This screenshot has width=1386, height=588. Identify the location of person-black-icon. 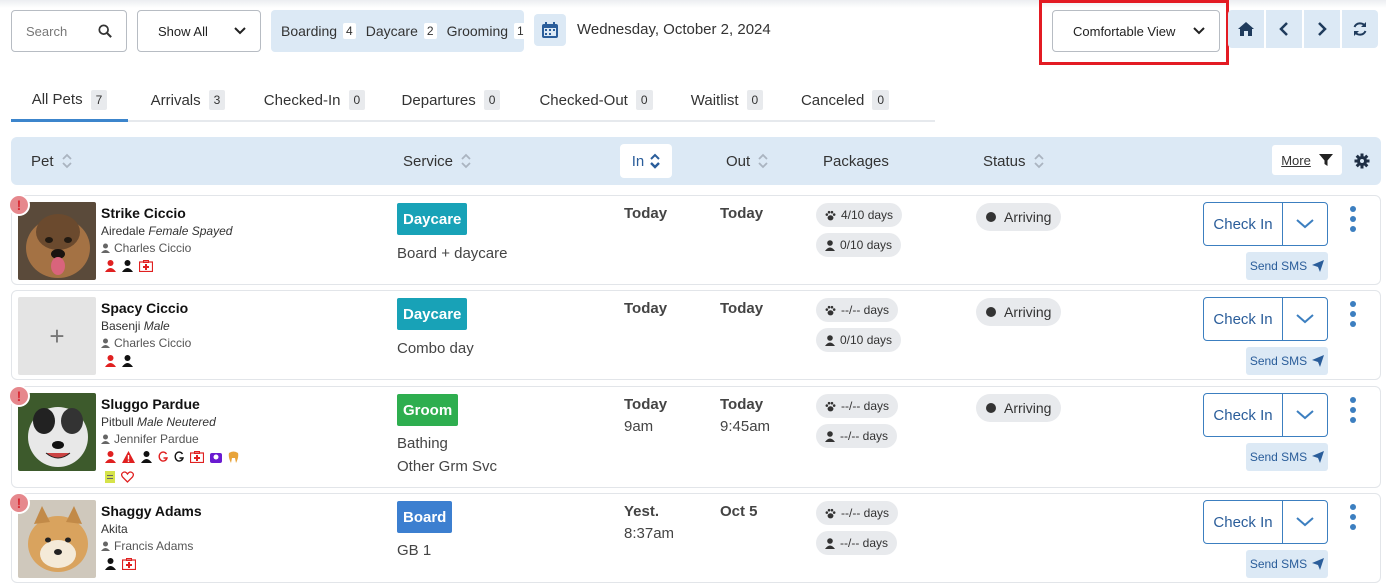
(146, 457).